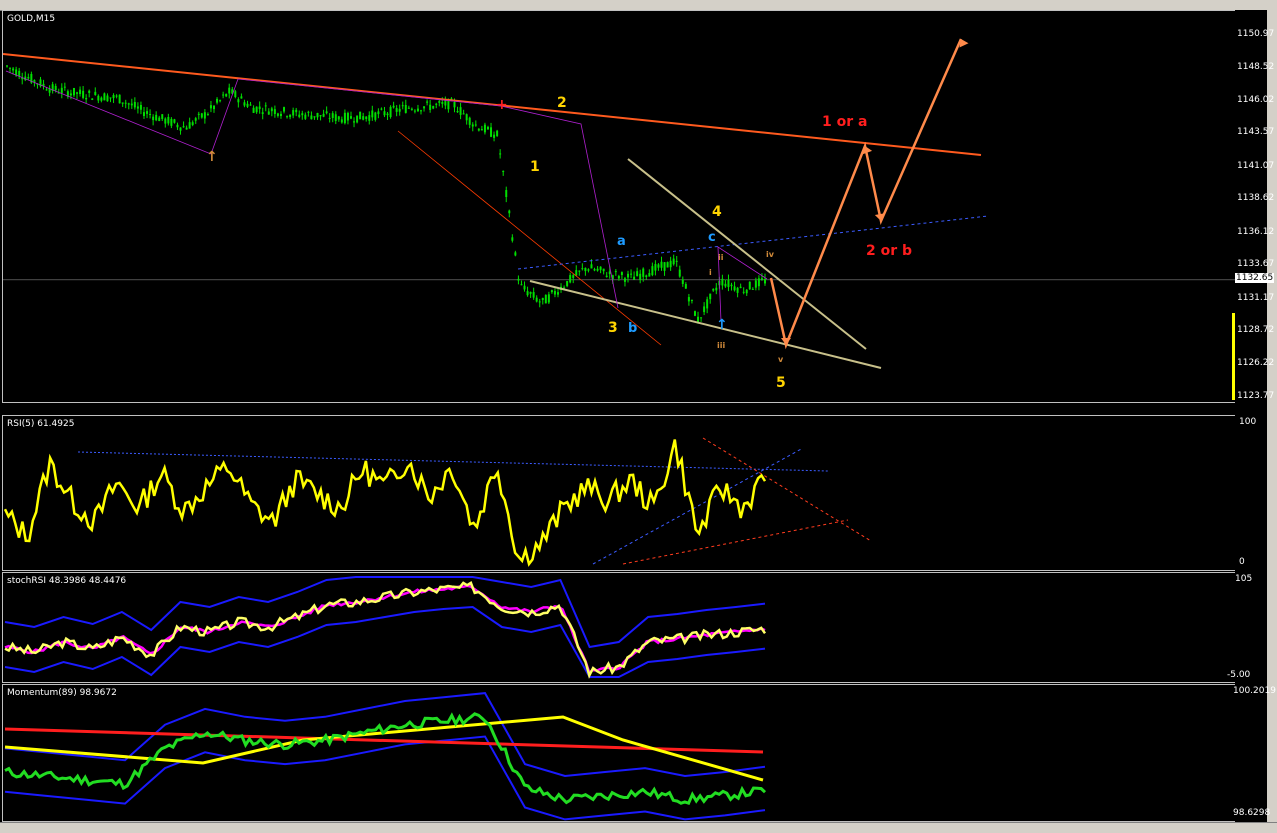 The image size is (1277, 833). I want to click on wave-label: 1, so click(535, 167).